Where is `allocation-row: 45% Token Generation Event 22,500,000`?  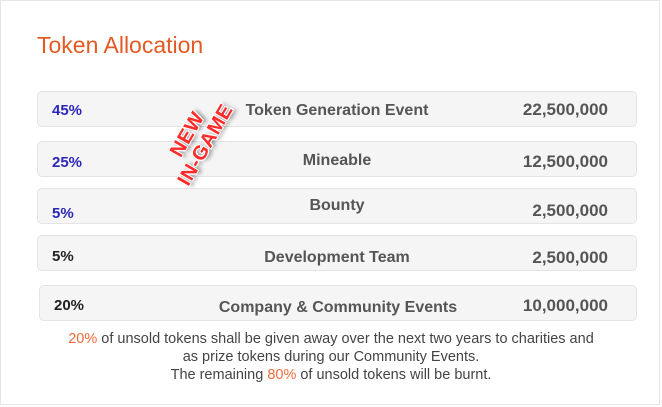 allocation-row: 45% Token Generation Event 22,500,000 is located at coordinates (337, 109).